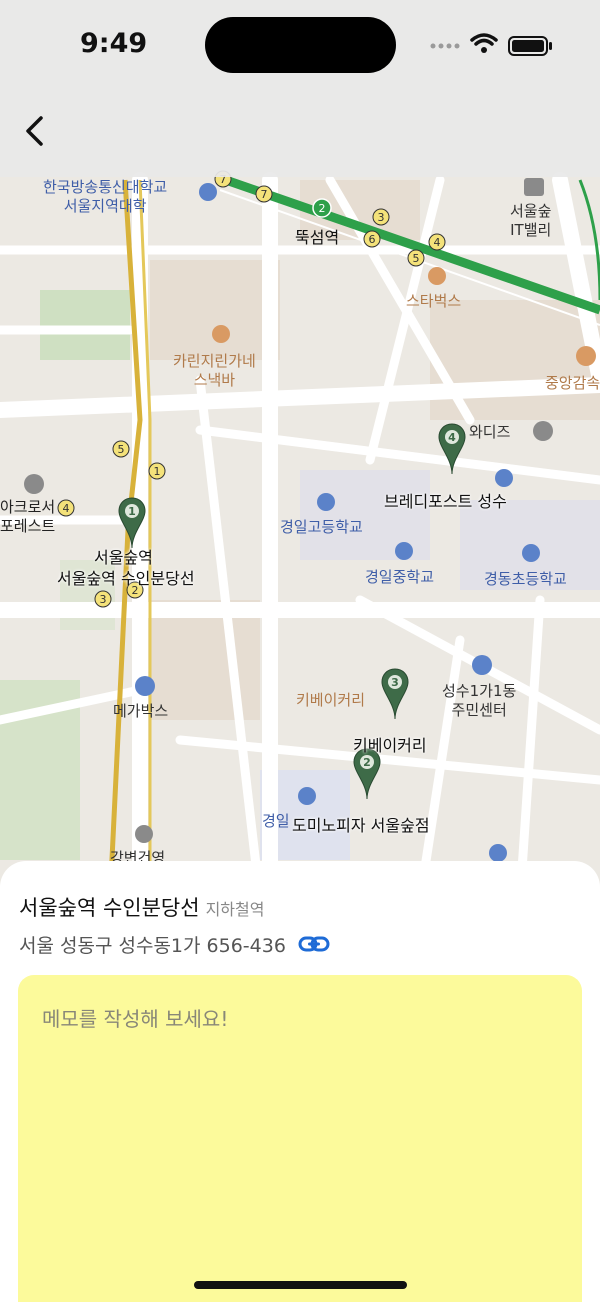 This screenshot has width=600, height=1302. I want to click on chevron-left-icon, so click(34, 131).